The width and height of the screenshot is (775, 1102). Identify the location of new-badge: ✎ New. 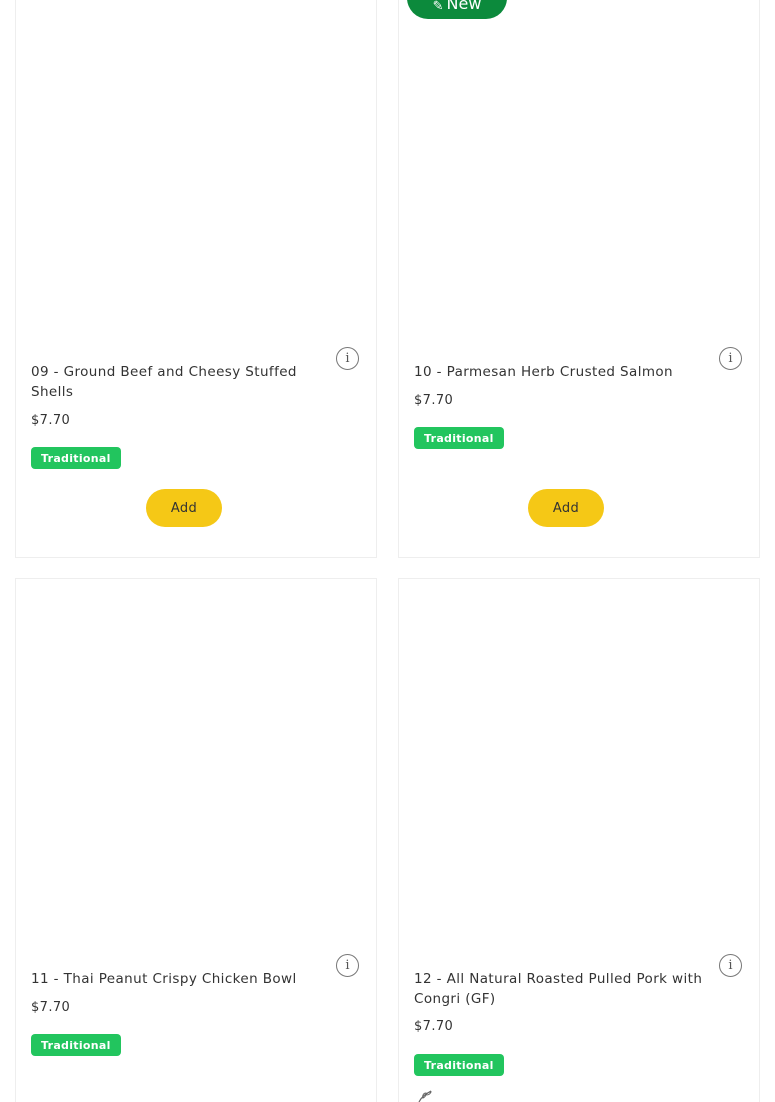
(457, 9).